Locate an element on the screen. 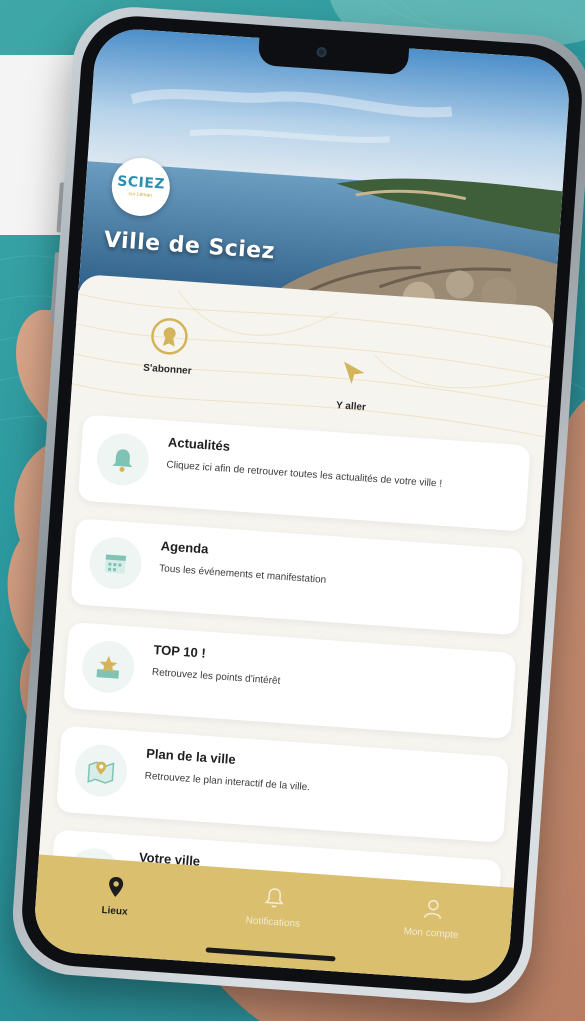 The width and height of the screenshot is (585, 1021). card-title: Actualités is located at coordinates (199, 444).